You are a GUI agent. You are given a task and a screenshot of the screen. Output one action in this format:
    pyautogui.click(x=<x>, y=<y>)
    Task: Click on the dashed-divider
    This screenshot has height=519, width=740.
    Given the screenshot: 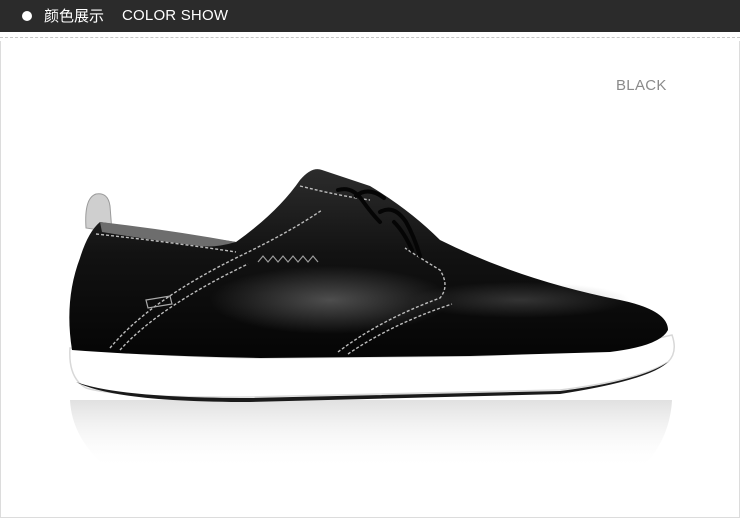 What is the action you would take?
    pyautogui.click(x=370, y=37)
    